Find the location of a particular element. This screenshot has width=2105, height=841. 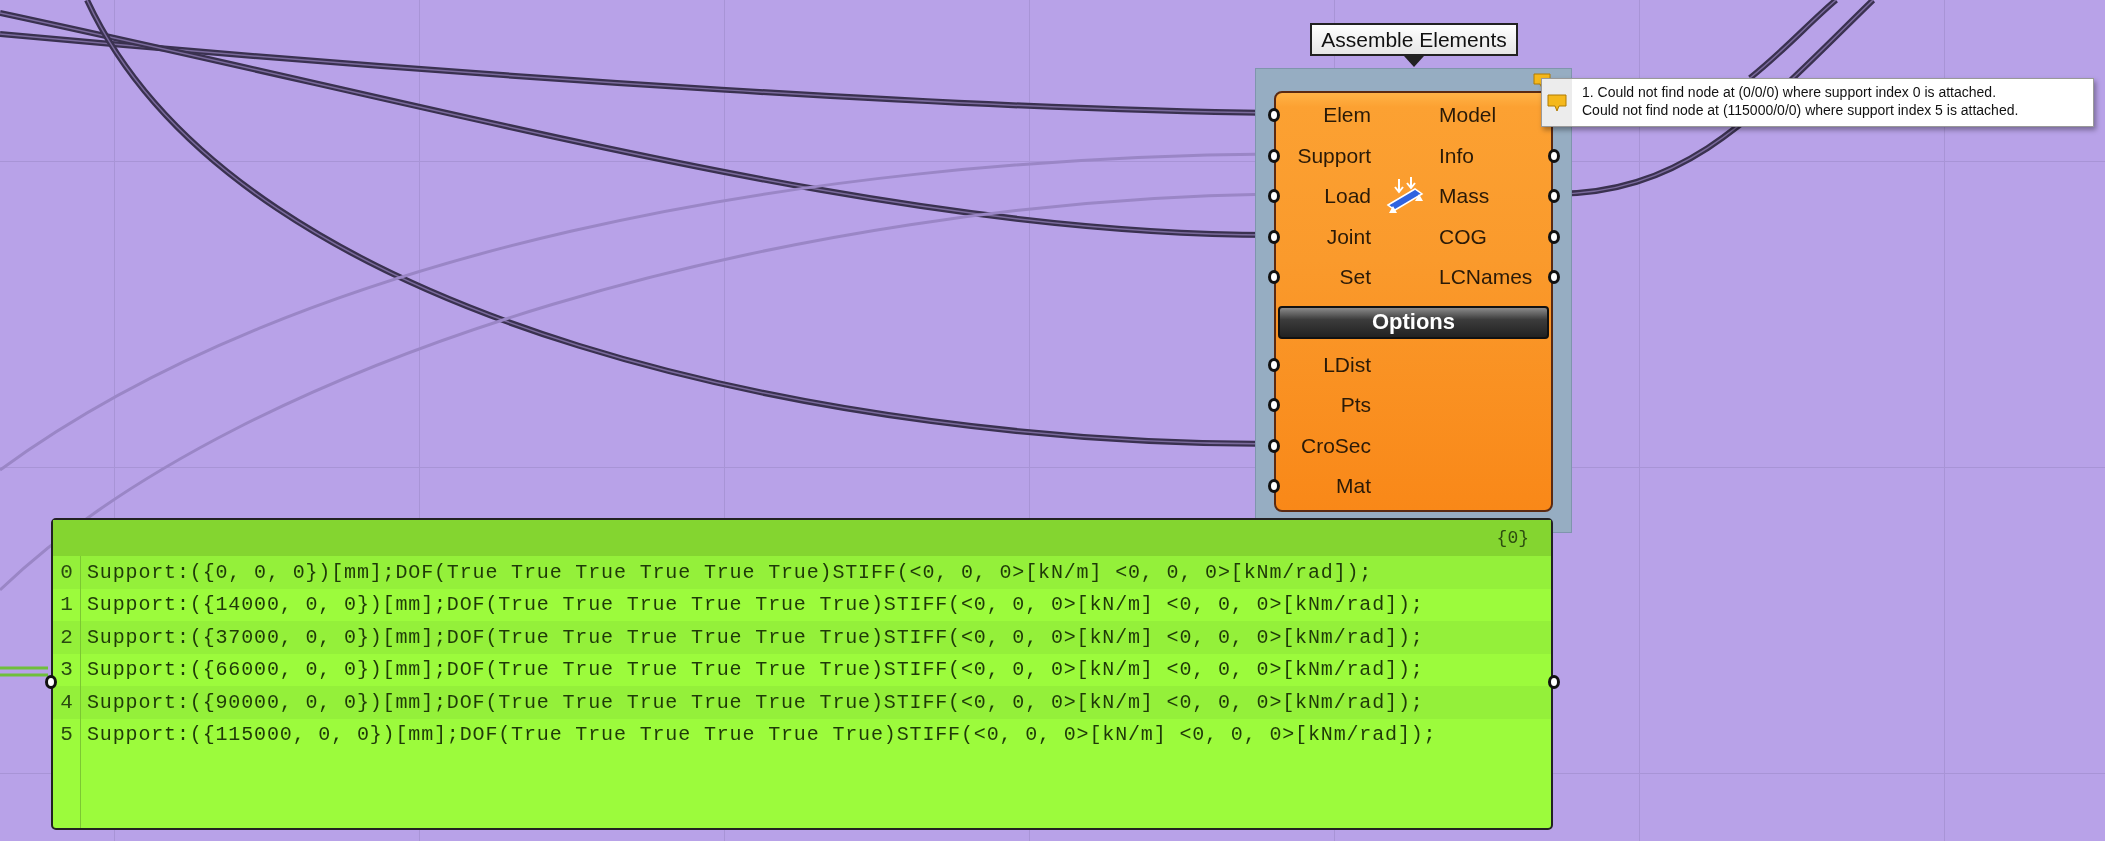

panel-row-text: Support:({37000, 0, 0})[mm];DOF(True True True True True True)STIFF(<0, 0, 0>[kN/m] <0, 0, 0>[kNm/rad]); is located at coordinates (755, 637).